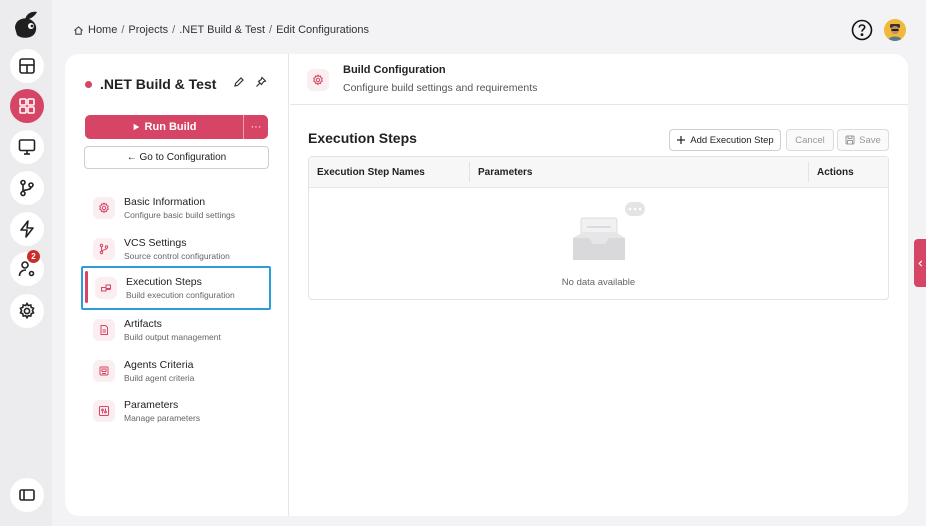 The width and height of the screenshot is (926, 526). Describe the element at coordinates (239, 82) in the screenshot. I see `edit-icon` at that location.